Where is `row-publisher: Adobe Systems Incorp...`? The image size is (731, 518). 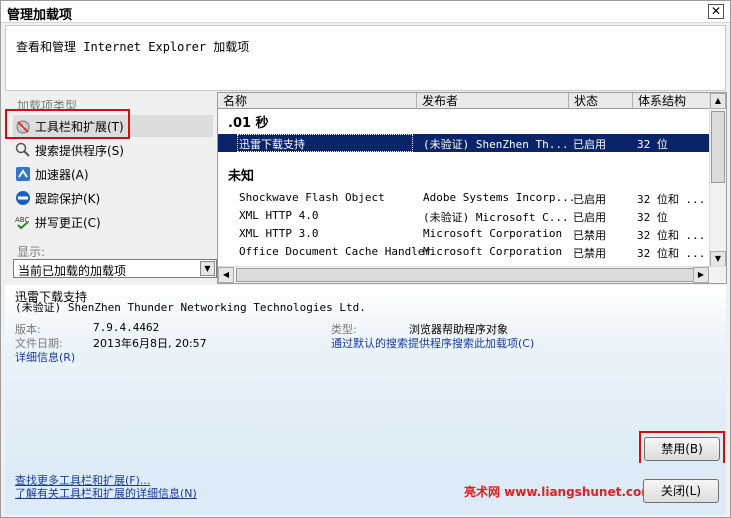
row-publisher: Adobe Systems Incorp... is located at coordinates (499, 197).